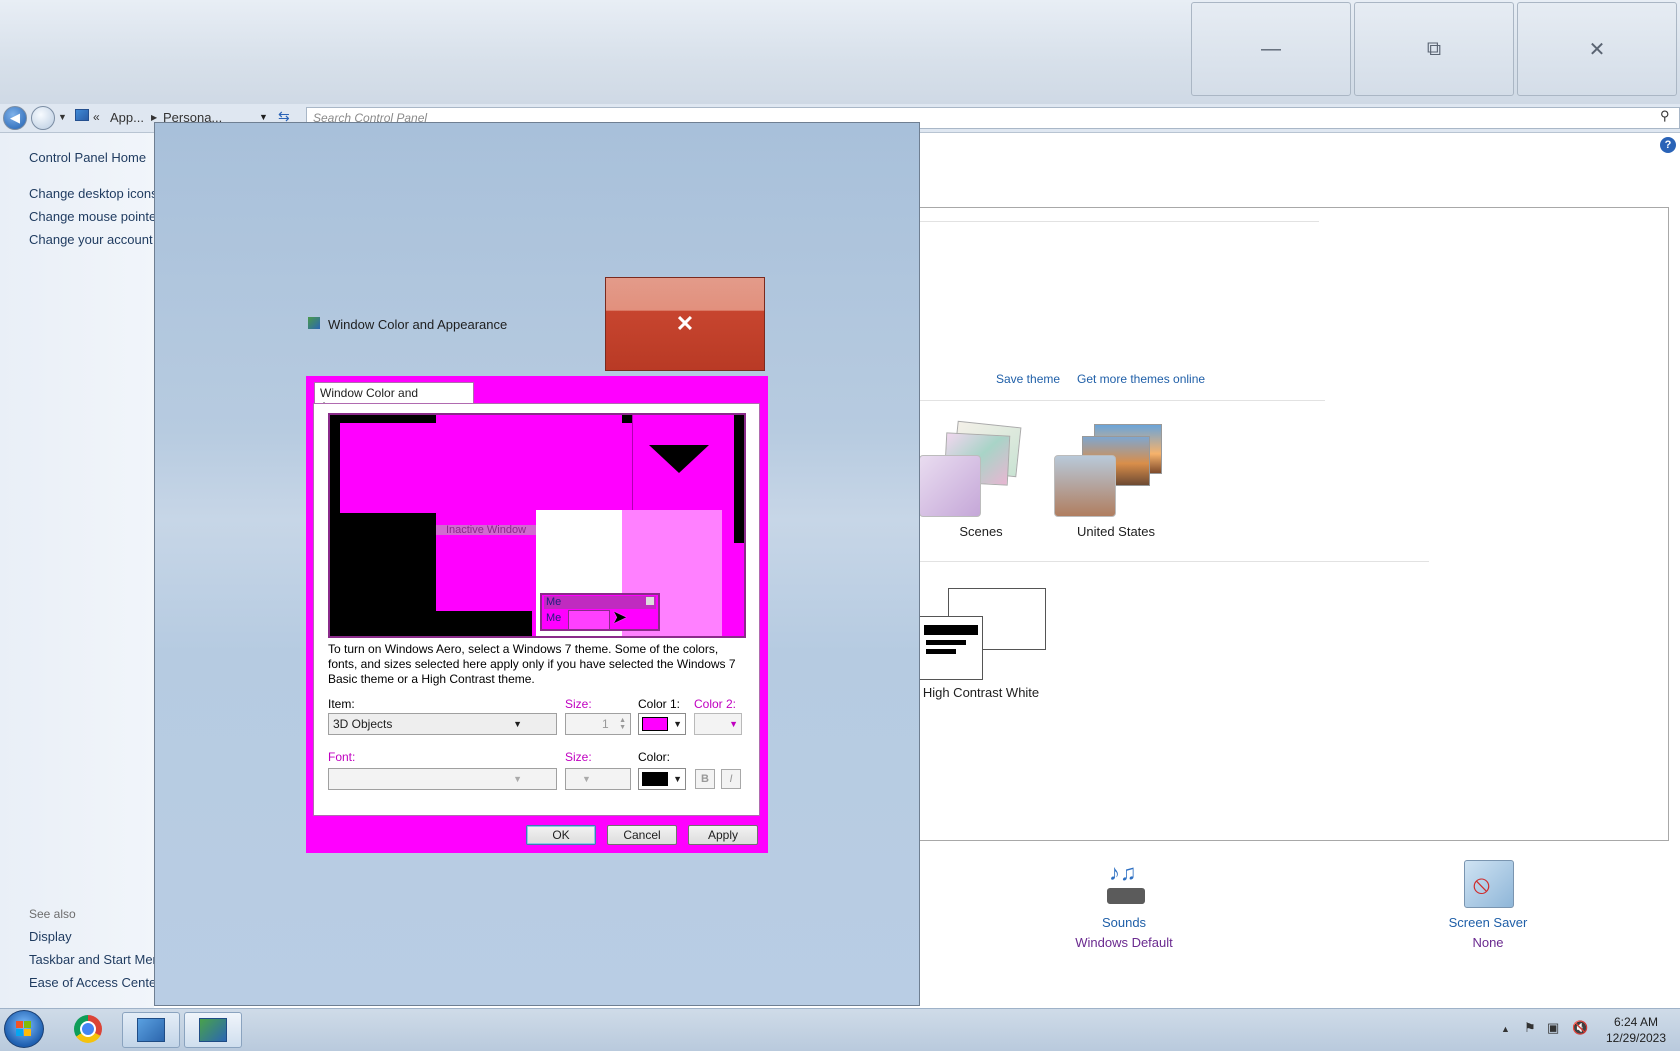  What do you see at coordinates (1124, 922) in the screenshot?
I see `sounds-title: Sounds` at bounding box center [1124, 922].